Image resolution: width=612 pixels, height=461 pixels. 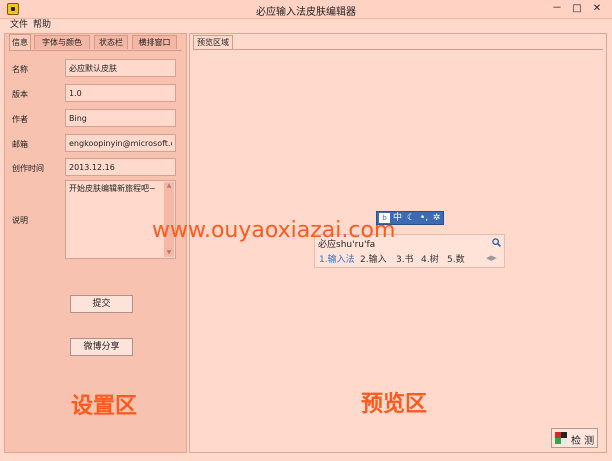 I want to click on tab-status-bar: 状态栏, so click(x=111, y=42).